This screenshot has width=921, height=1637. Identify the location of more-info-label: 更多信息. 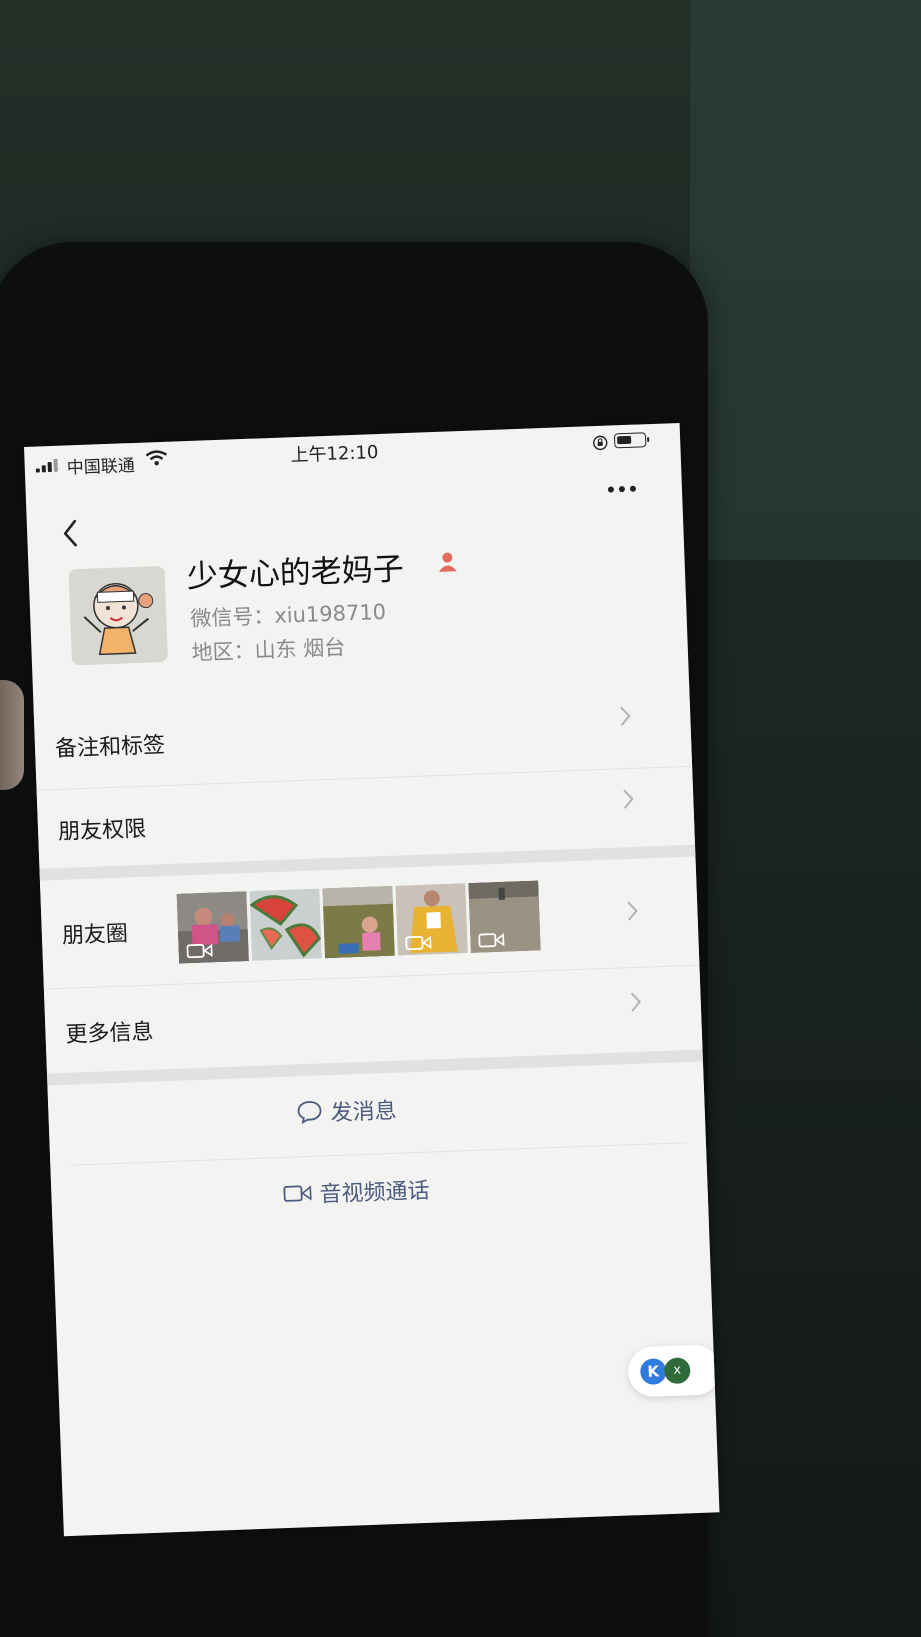
(110, 1033).